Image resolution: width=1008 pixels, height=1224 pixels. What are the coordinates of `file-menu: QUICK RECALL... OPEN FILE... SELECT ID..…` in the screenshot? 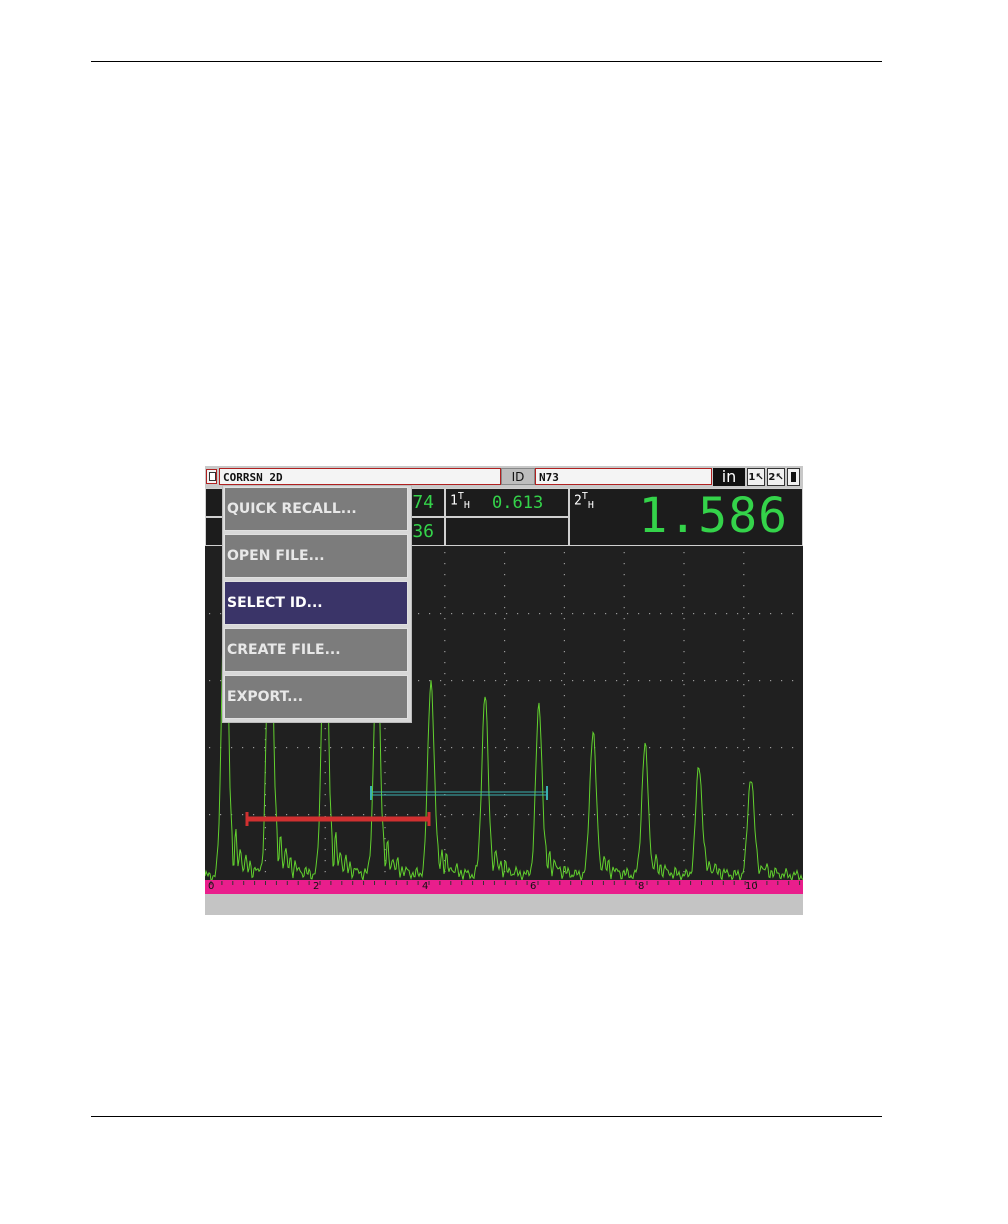 It's located at (317, 604).